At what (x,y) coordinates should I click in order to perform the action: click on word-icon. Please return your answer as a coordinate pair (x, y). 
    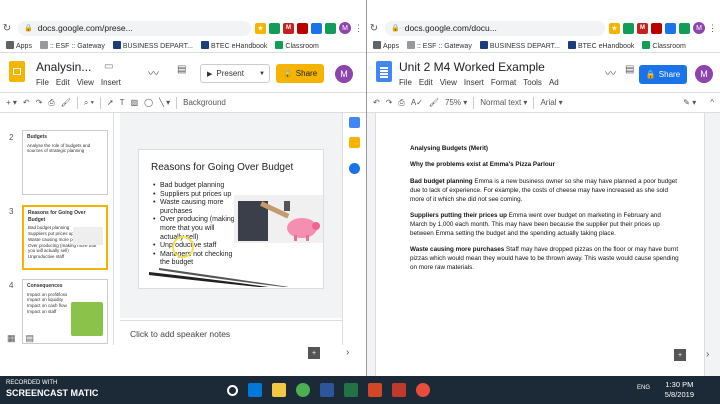
    Looking at the image, I should click on (327, 390).